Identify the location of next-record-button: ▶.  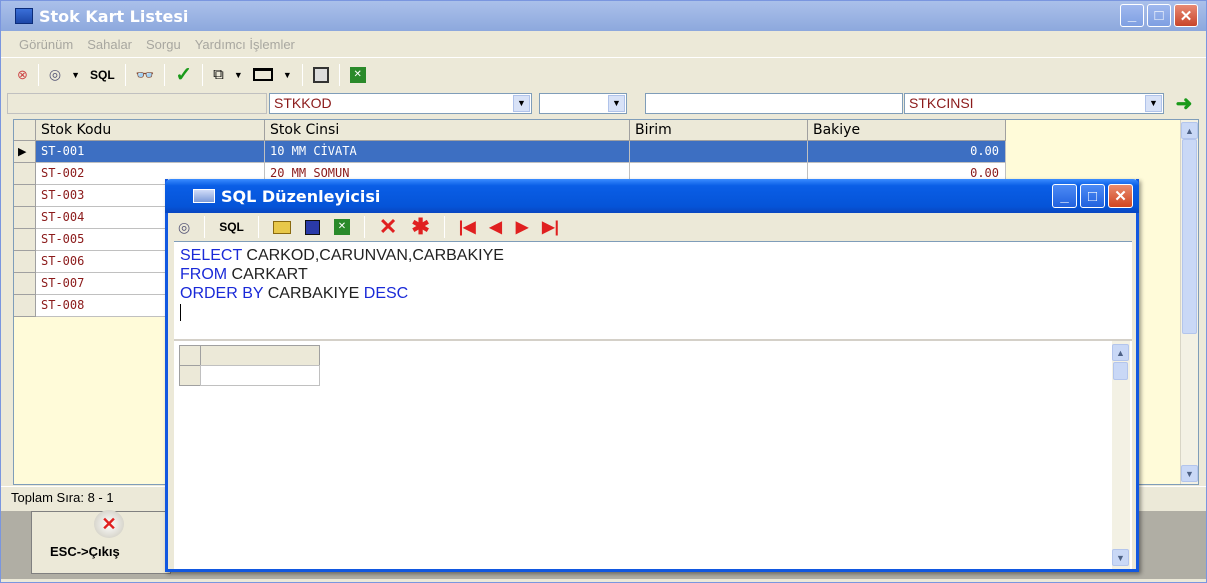
(522, 227).